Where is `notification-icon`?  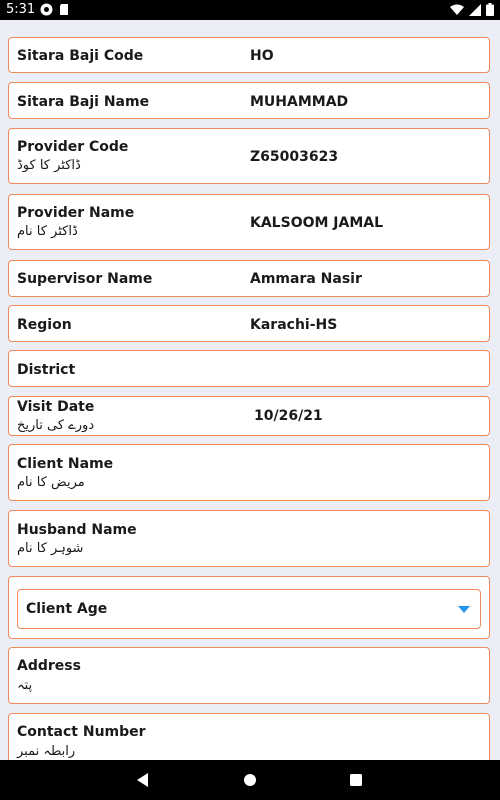
notification-icon is located at coordinates (46, 9).